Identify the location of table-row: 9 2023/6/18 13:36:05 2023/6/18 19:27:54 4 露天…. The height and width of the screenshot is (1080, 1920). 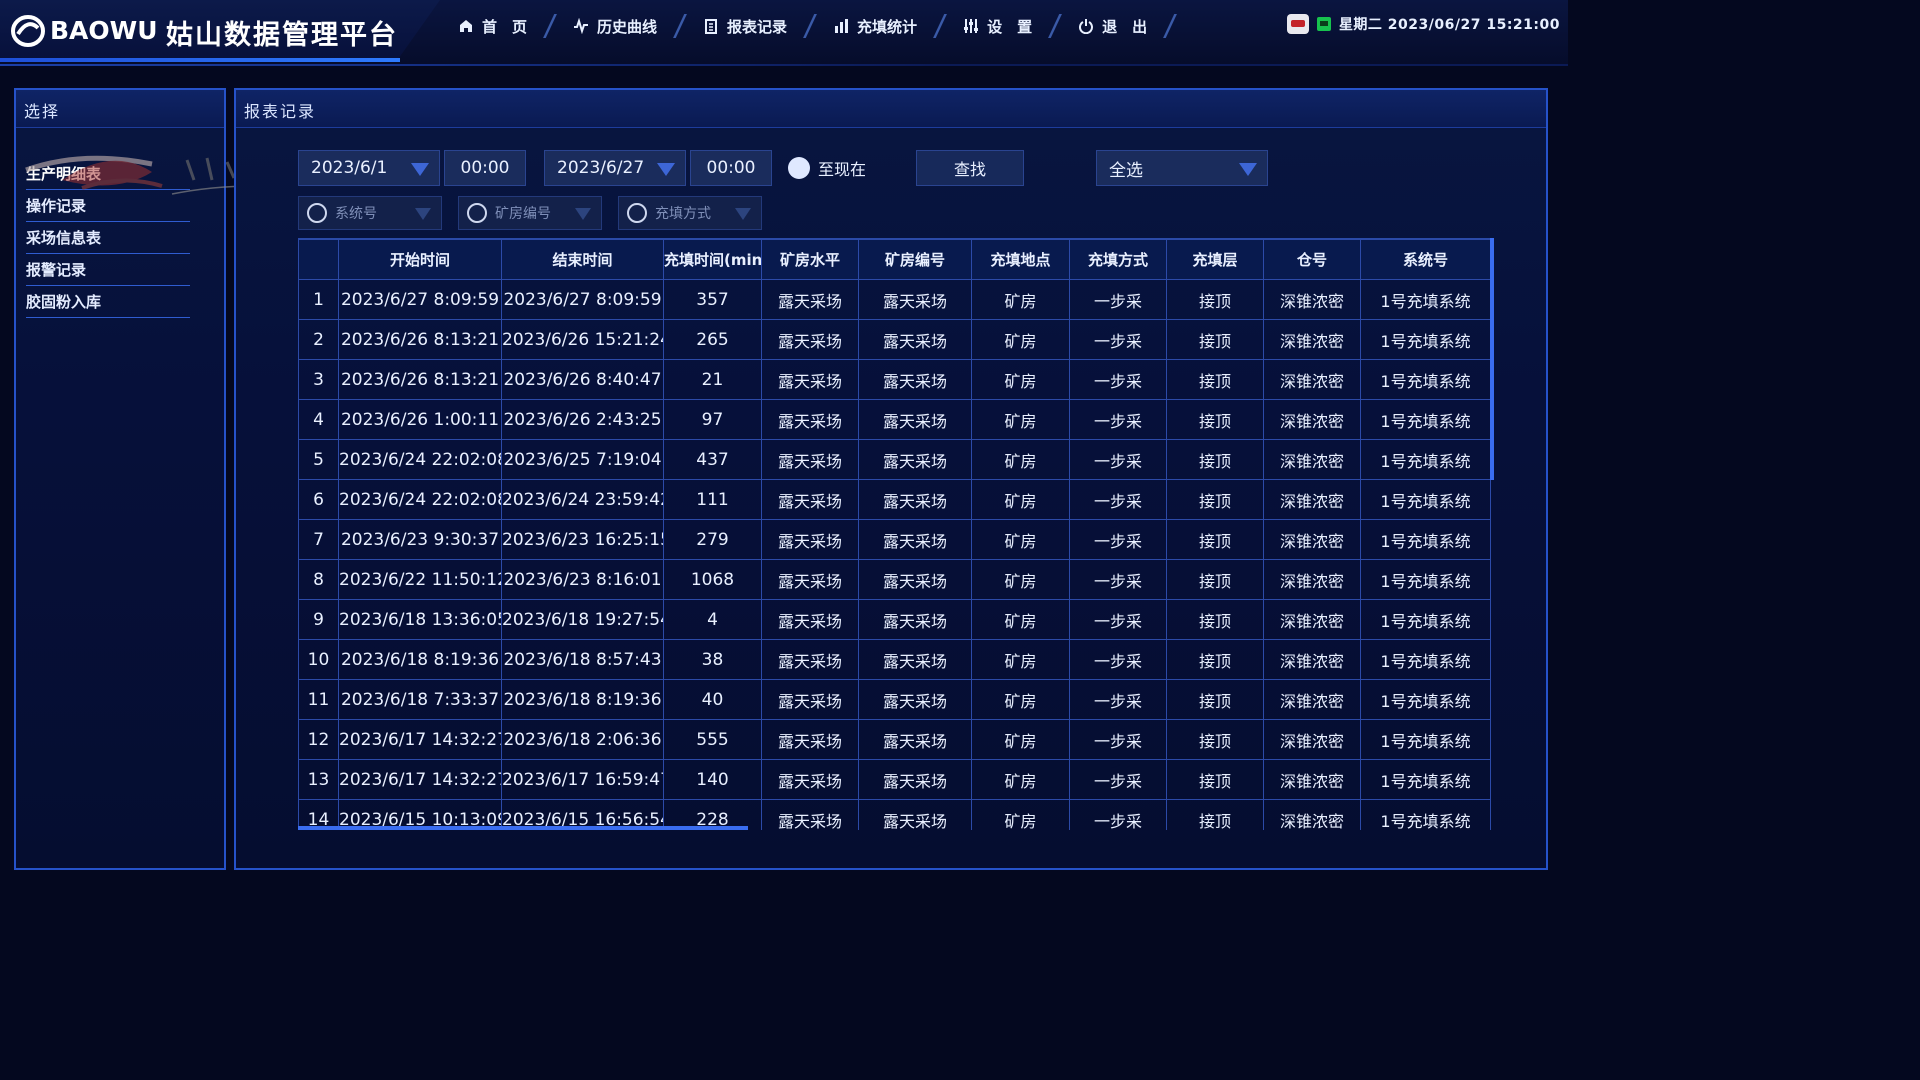
(894, 619).